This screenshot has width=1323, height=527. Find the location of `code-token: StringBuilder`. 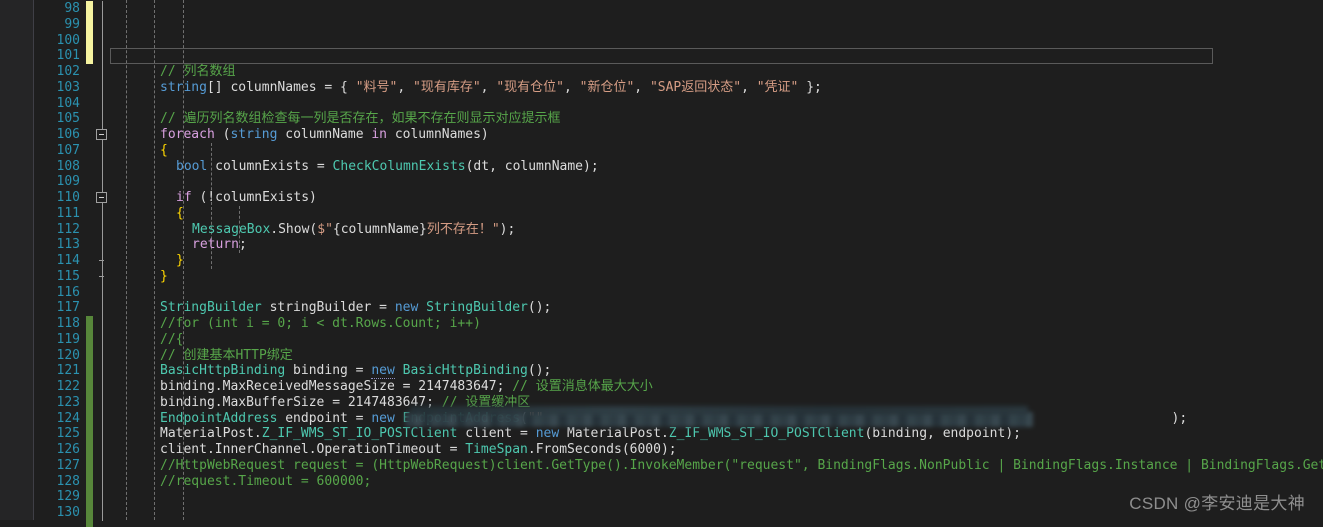

code-token: StringBuilder is located at coordinates (211, 308).